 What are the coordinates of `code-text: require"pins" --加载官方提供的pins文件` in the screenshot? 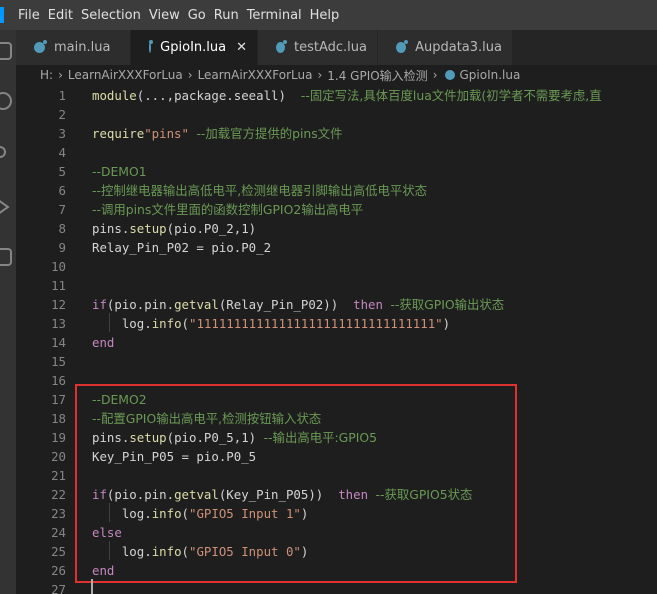 It's located at (217, 133).